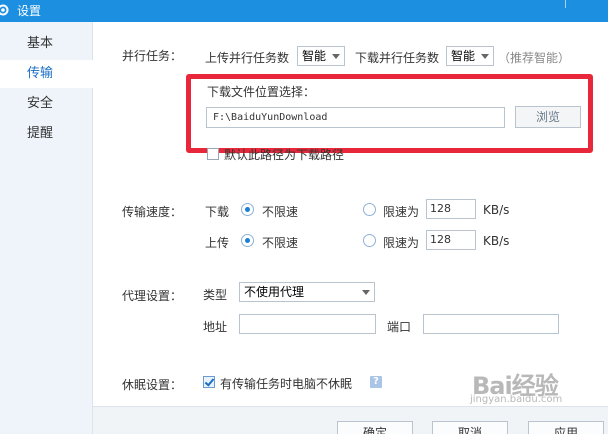 This screenshot has height=434, width=608. I want to click on proxy-address-label: 地址, so click(215, 327).